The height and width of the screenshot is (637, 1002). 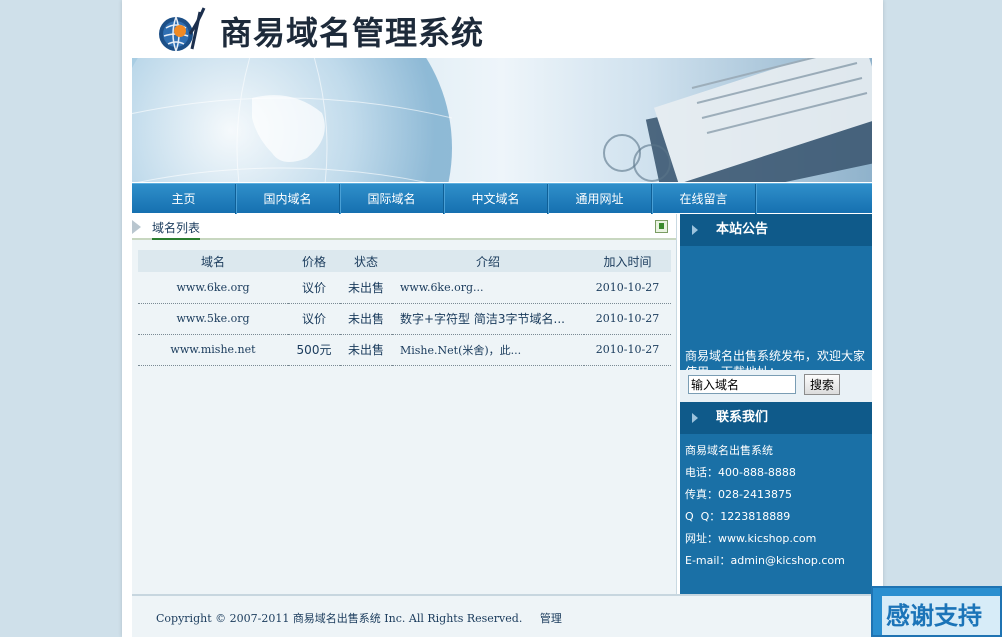 What do you see at coordinates (184, 198) in the screenshot?
I see `nav-item-home: 主页` at bounding box center [184, 198].